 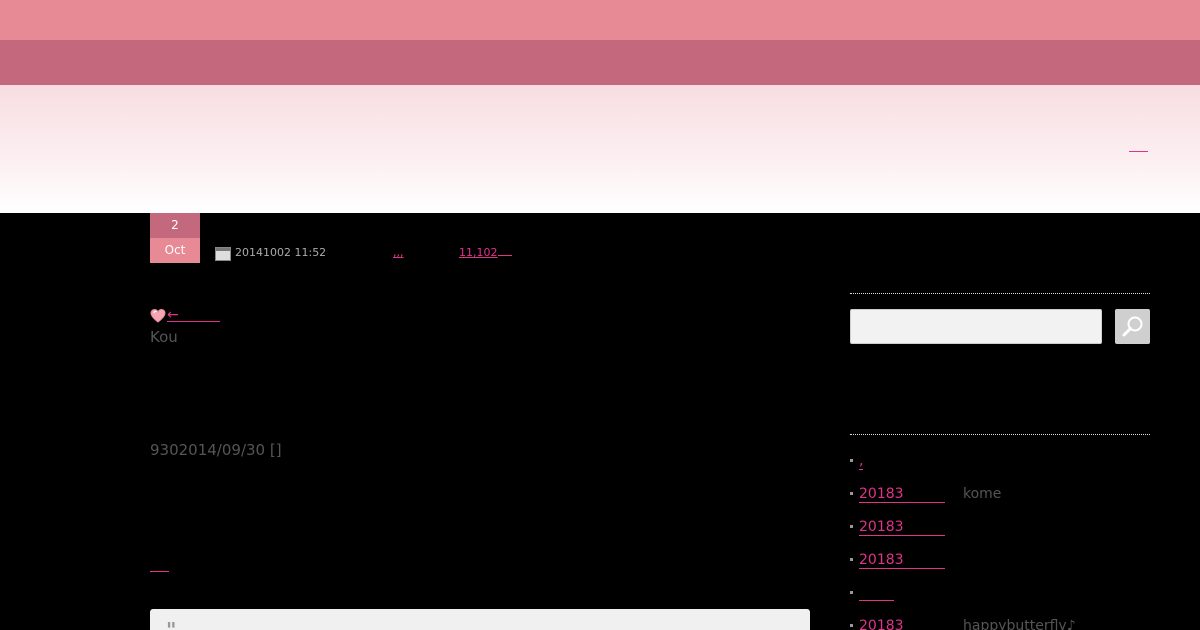 I want to click on top-stripe, so click(x=600, y=20).